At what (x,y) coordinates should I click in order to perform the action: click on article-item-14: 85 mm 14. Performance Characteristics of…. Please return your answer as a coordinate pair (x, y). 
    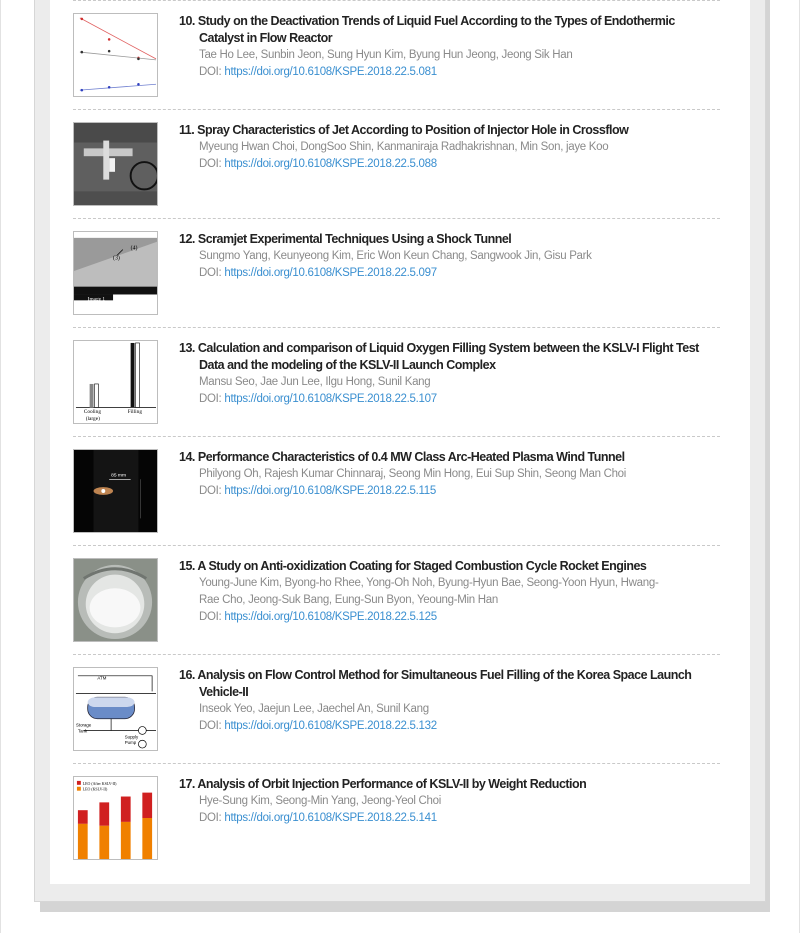
    Looking at the image, I should click on (396, 494).